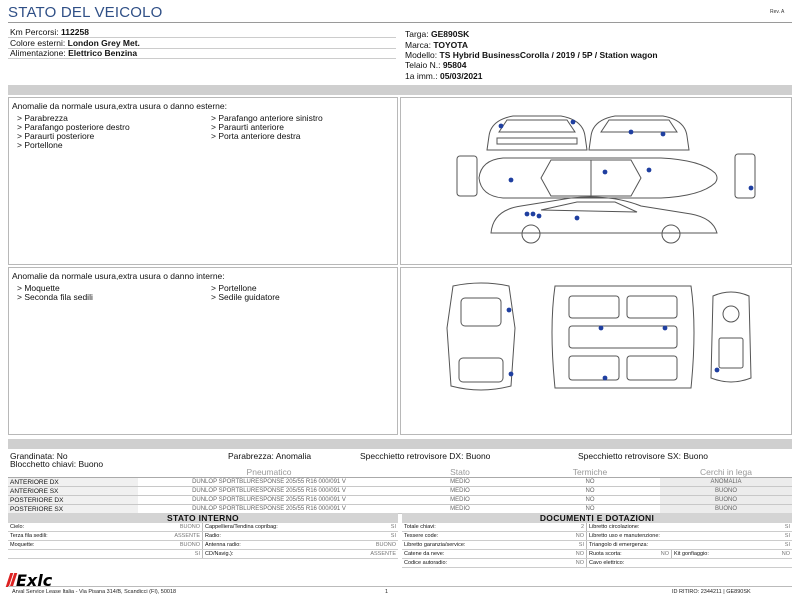 This screenshot has width=800, height=600. I want to click on header-winter: Termiche, so click(590, 472).